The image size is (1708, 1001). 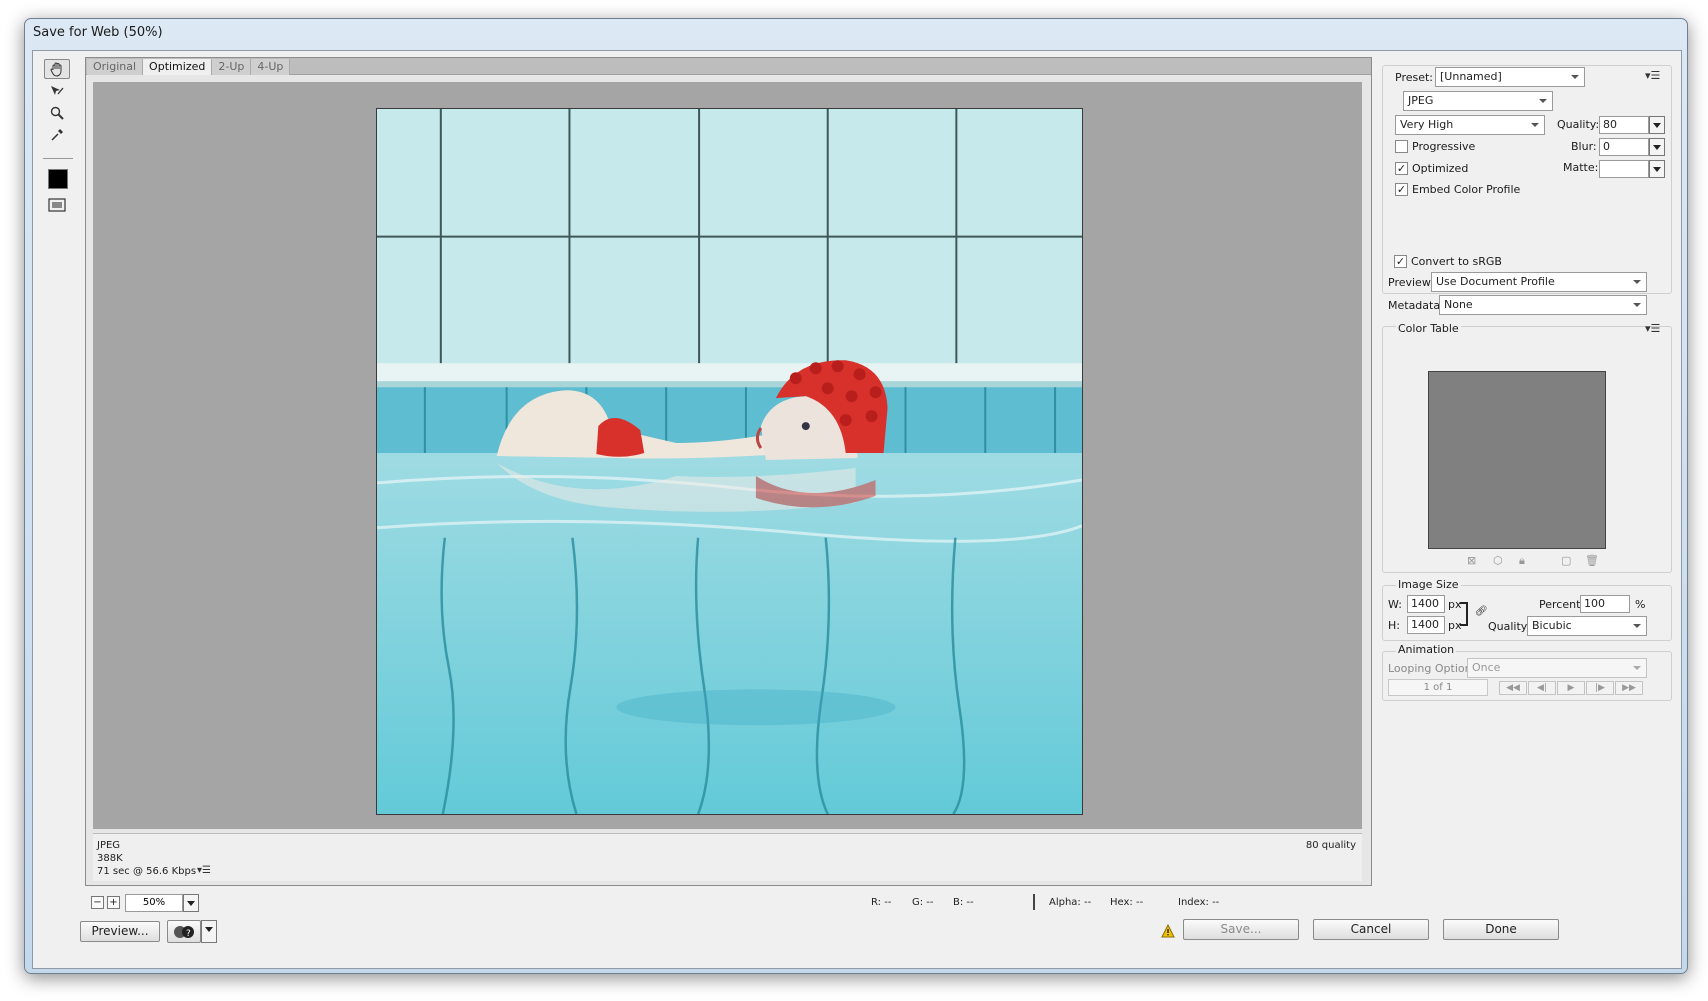 I want to click on next-frame-button: |▶, so click(x=1600, y=688).